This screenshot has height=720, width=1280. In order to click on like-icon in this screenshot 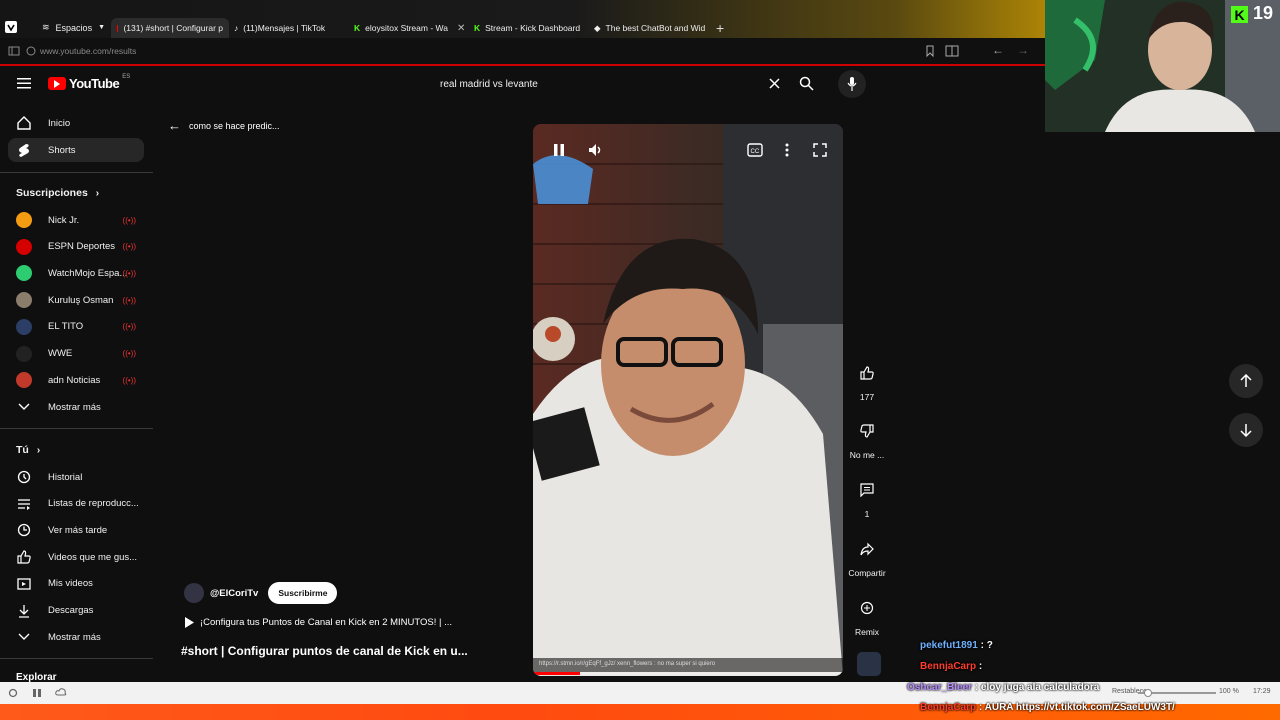, I will do `click(867, 373)`.